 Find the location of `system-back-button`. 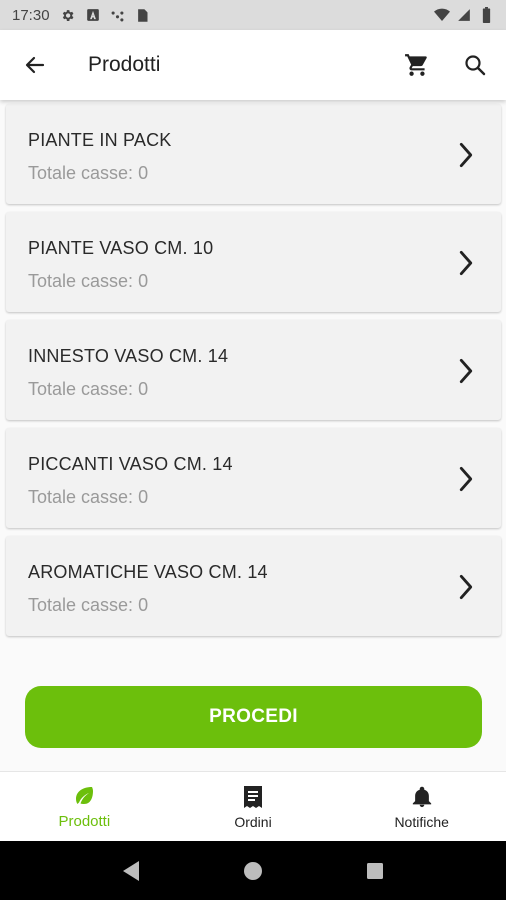

system-back-button is located at coordinates (131, 871).